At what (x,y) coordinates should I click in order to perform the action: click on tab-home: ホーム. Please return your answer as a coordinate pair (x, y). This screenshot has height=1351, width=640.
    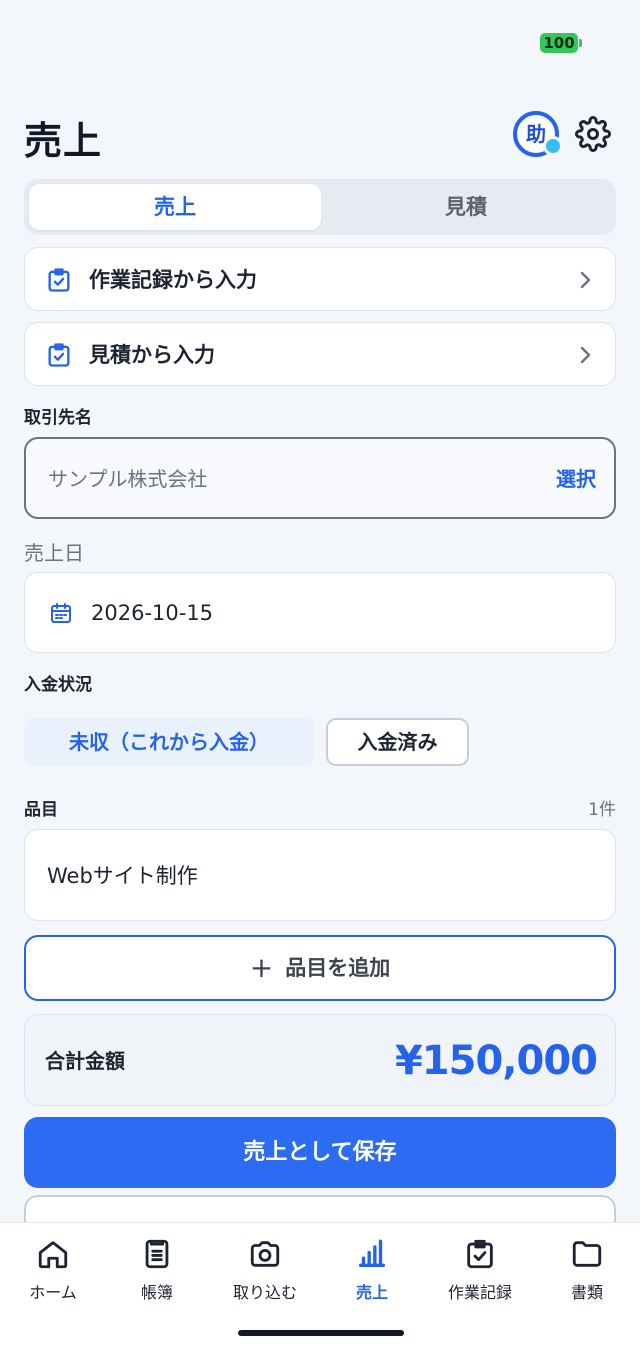
    Looking at the image, I should click on (53, 1272).